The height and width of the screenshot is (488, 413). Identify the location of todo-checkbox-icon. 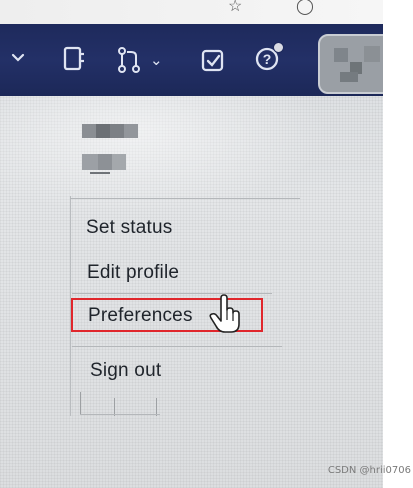
(212, 60).